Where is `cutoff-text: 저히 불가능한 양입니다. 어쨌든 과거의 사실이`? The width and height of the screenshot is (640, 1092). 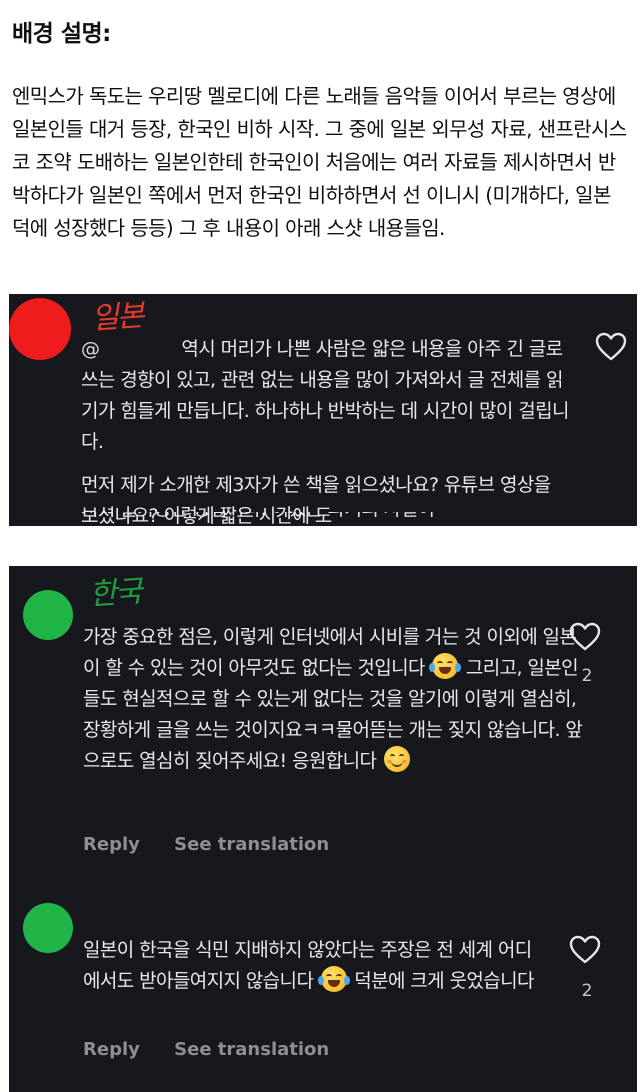 cutoff-text: 저히 불가능한 양입니다. 어쨌든 과거의 사실이 is located at coordinates (321, 518).